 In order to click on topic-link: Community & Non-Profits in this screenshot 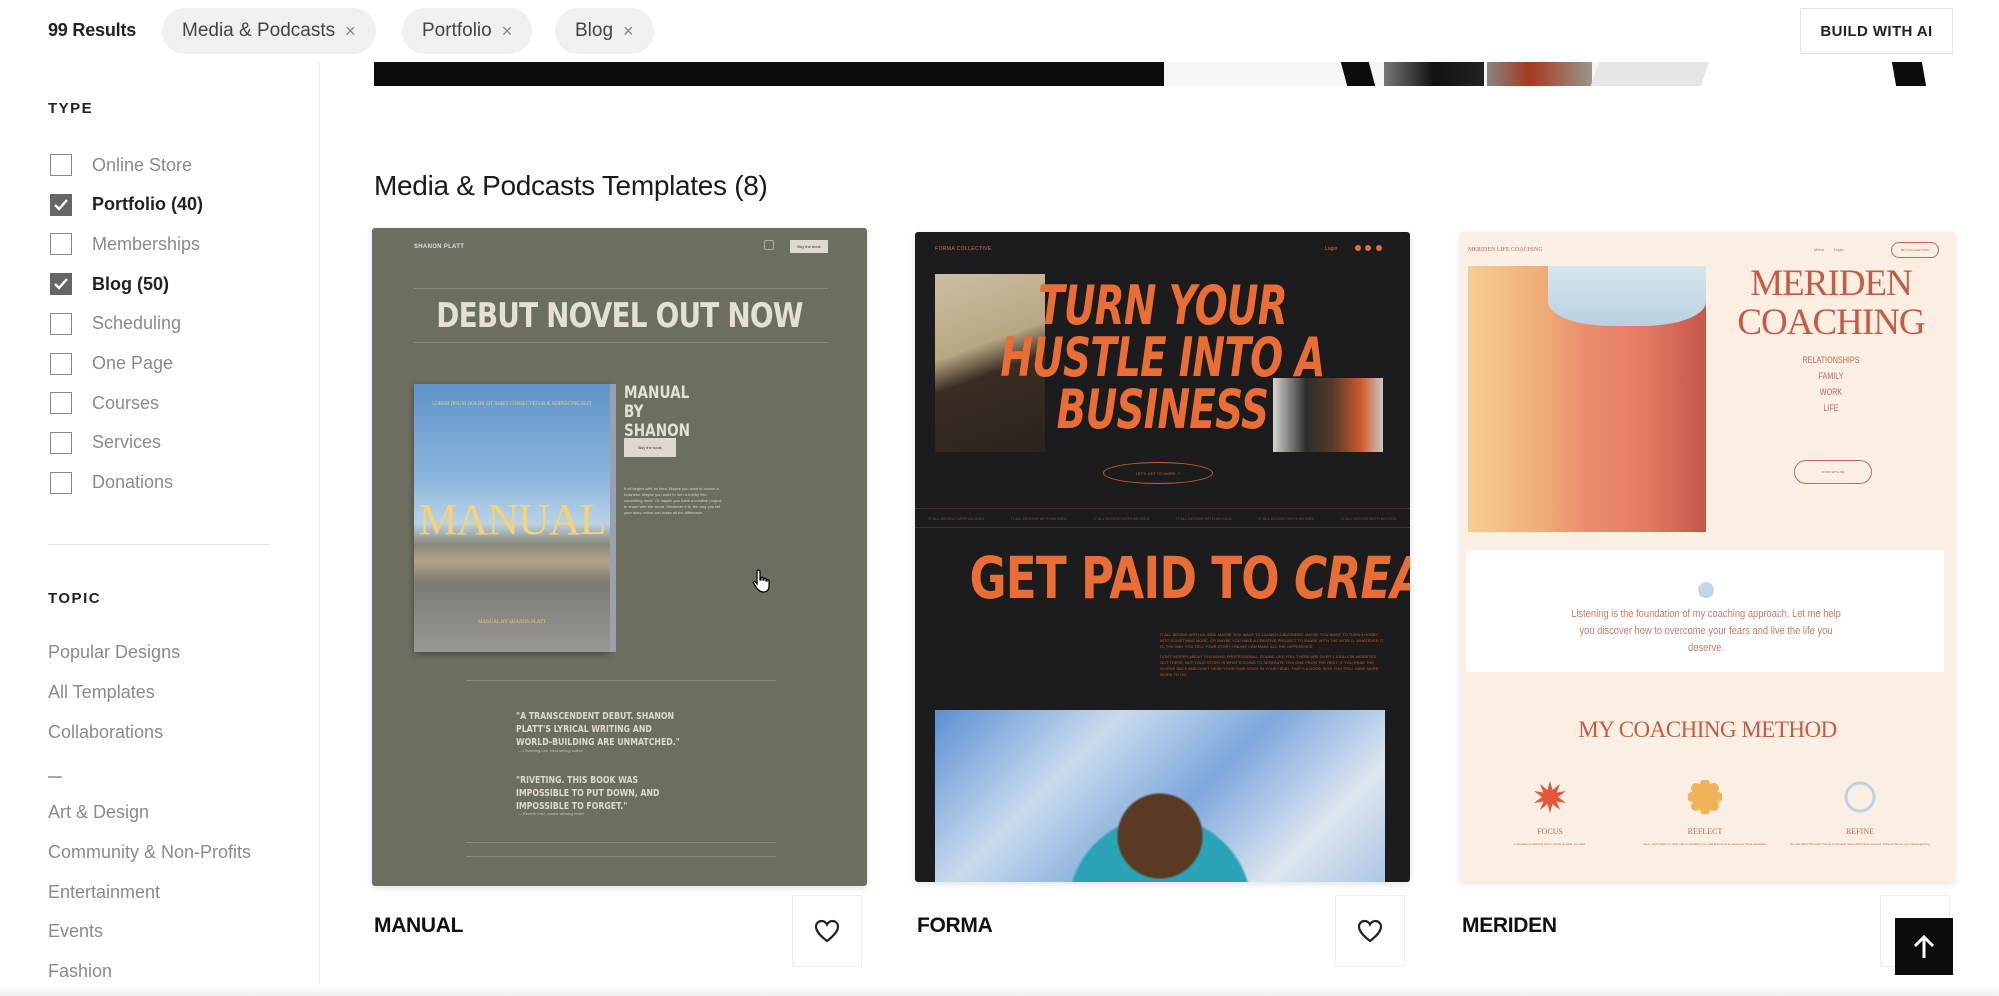, I will do `click(149, 852)`.